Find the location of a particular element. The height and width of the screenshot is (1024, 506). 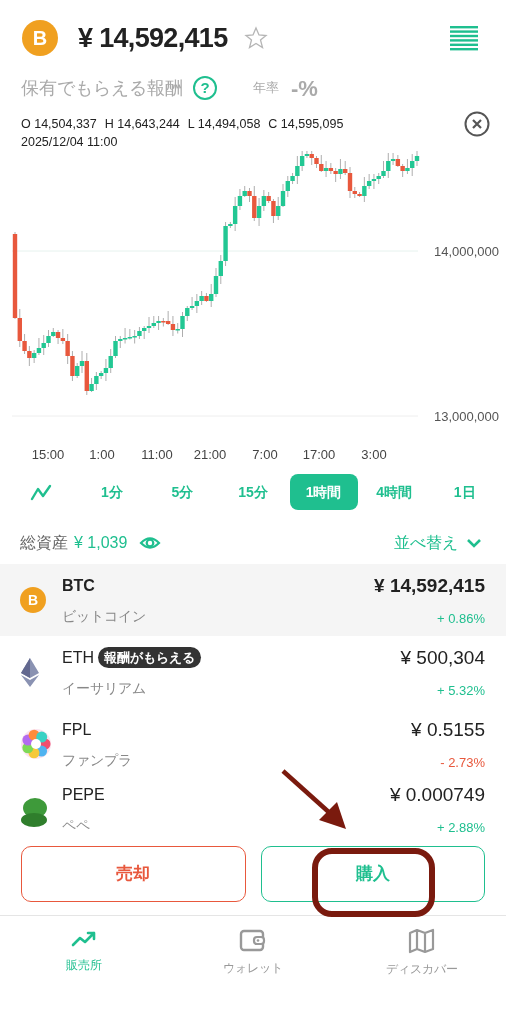

timeframe-tab: 5分 is located at coordinates (182, 492).